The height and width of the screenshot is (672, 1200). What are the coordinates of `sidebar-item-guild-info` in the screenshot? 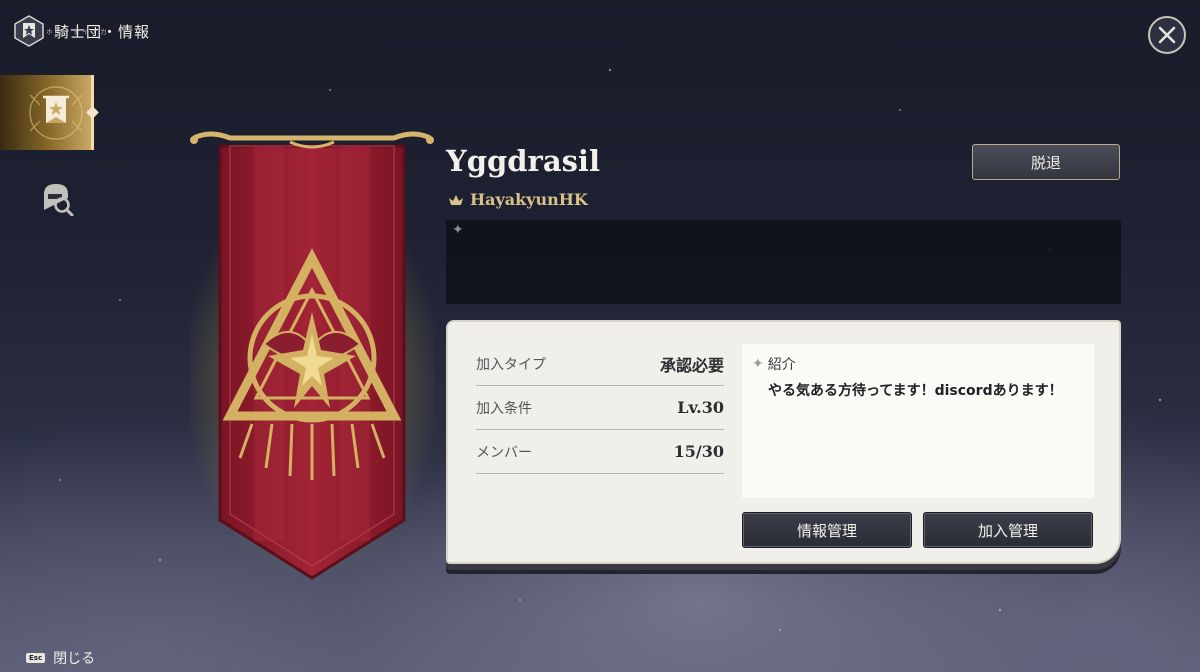 It's located at (47, 112).